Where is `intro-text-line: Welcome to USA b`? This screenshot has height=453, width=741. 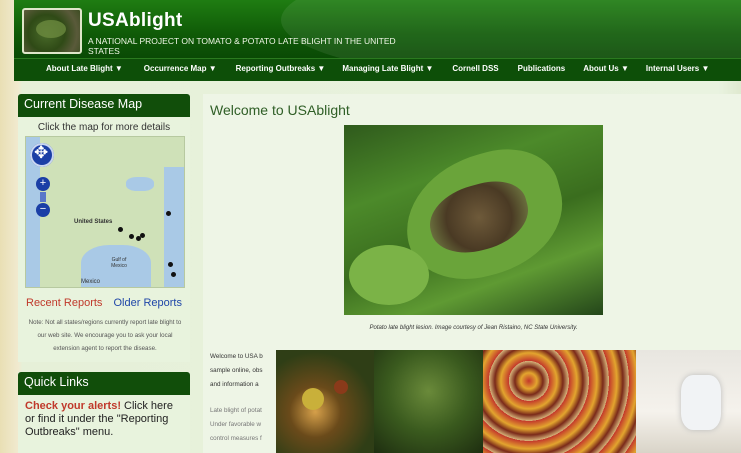
intro-text-line: Welcome to USA b is located at coordinates (236, 356).